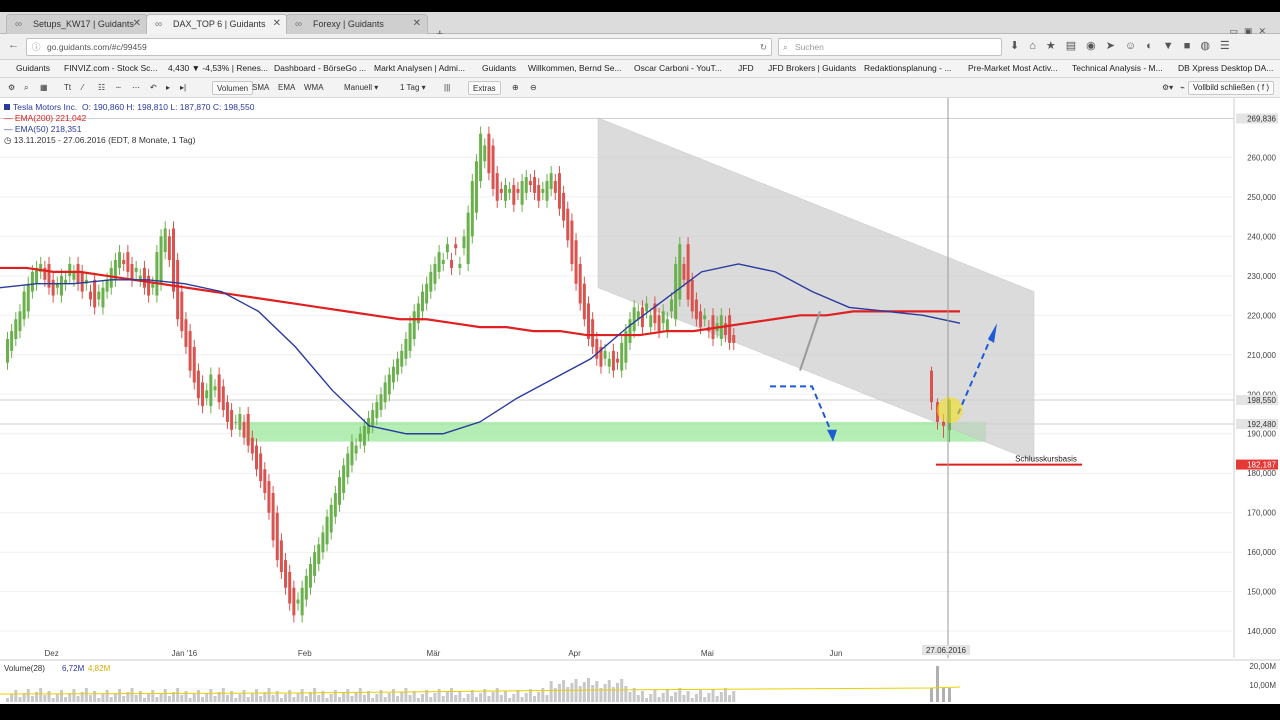  What do you see at coordinates (740, 68) in the screenshot?
I see `bookmark-item: JFD` at bounding box center [740, 68].